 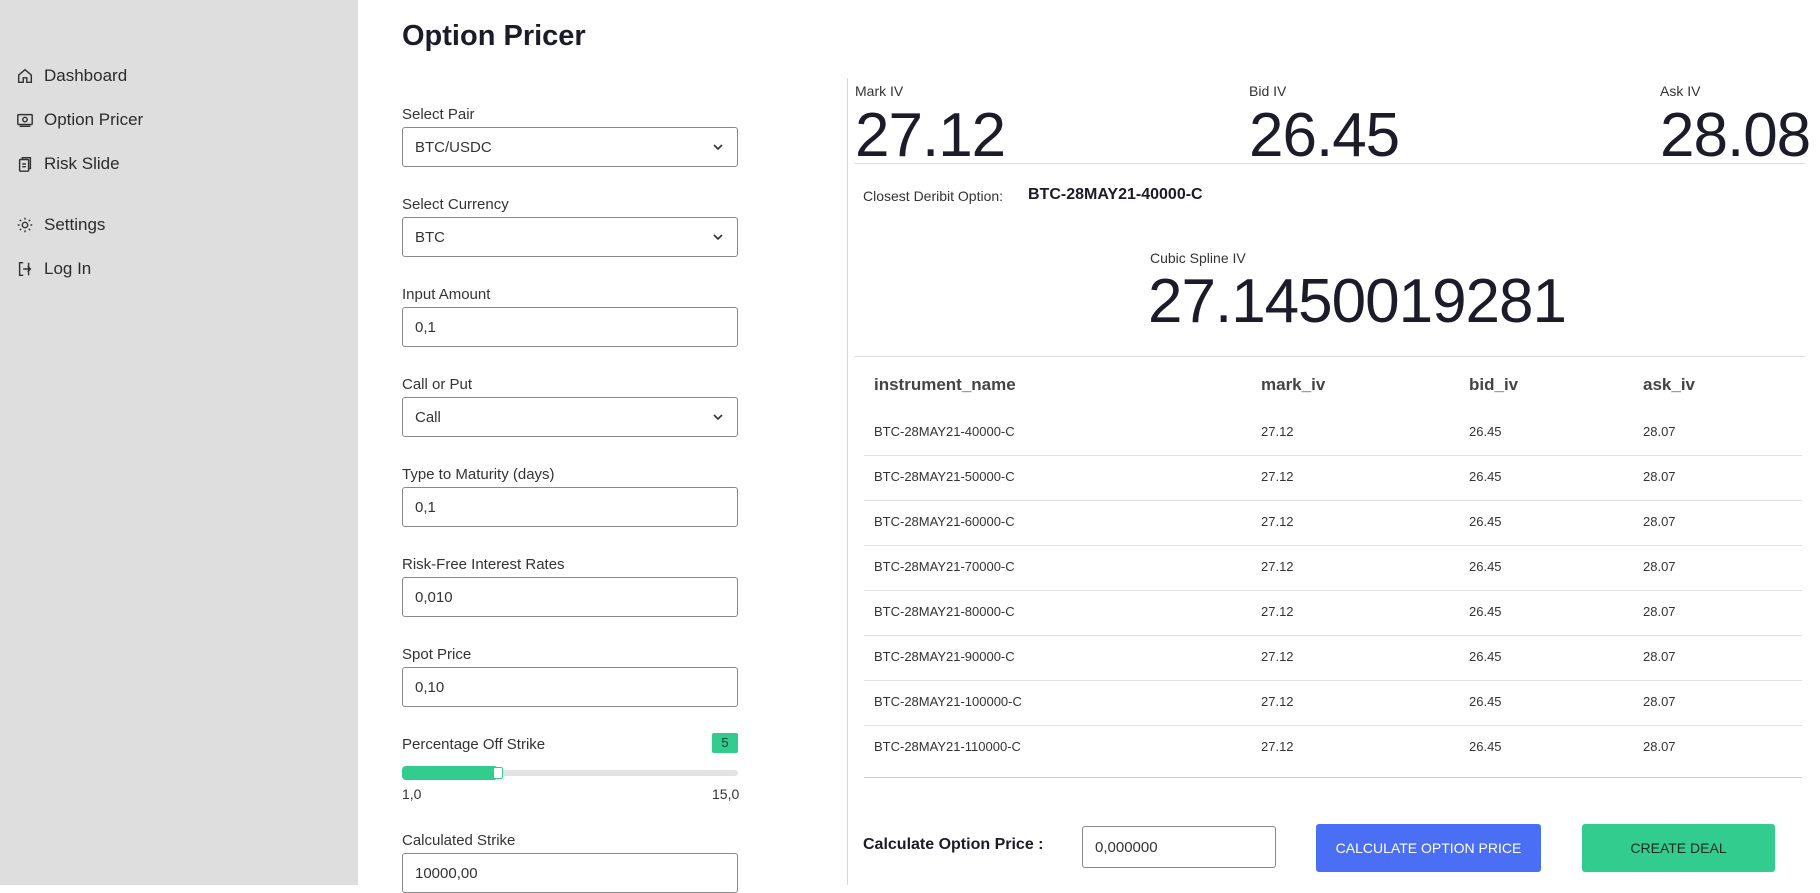 What do you see at coordinates (1333, 478) in the screenshot?
I see `table-row: BTC-28MAY21-50000-C 27.12 26.45 28.07` at bounding box center [1333, 478].